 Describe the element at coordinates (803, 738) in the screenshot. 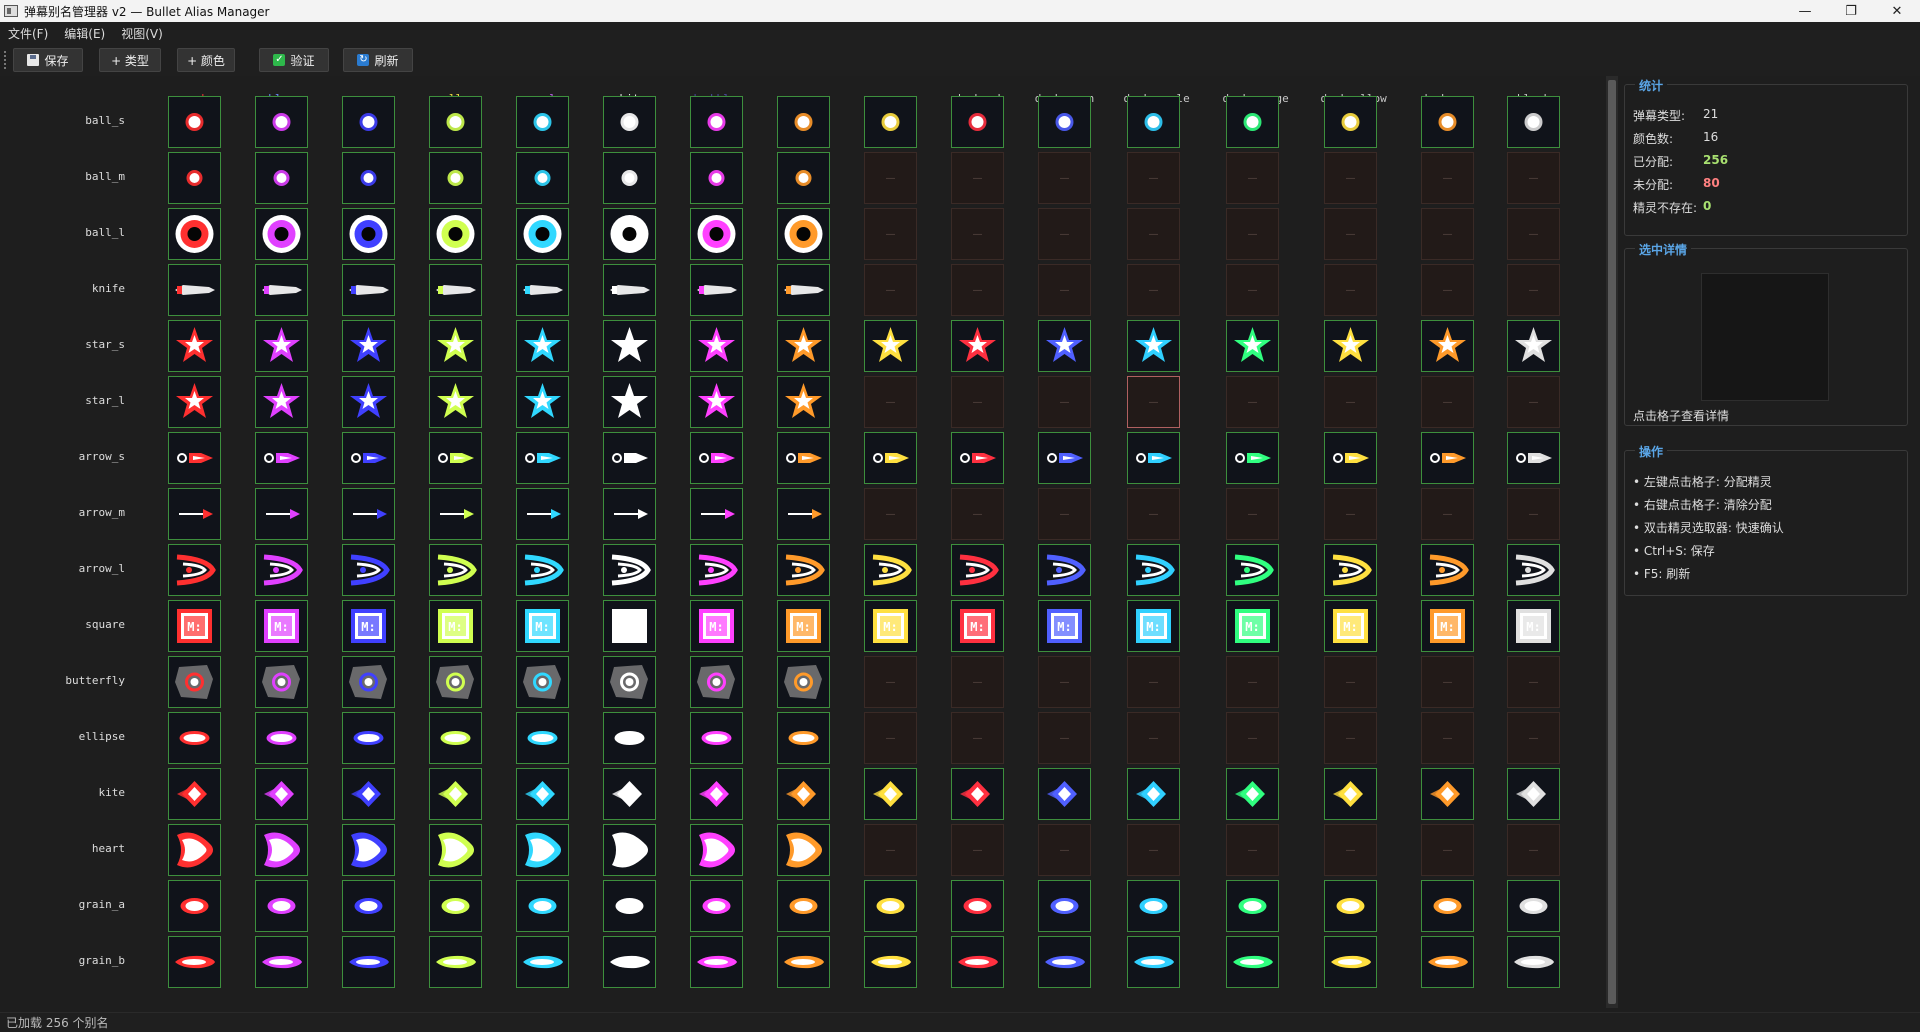

I see `sprite-cell-ellipse-orange` at that location.